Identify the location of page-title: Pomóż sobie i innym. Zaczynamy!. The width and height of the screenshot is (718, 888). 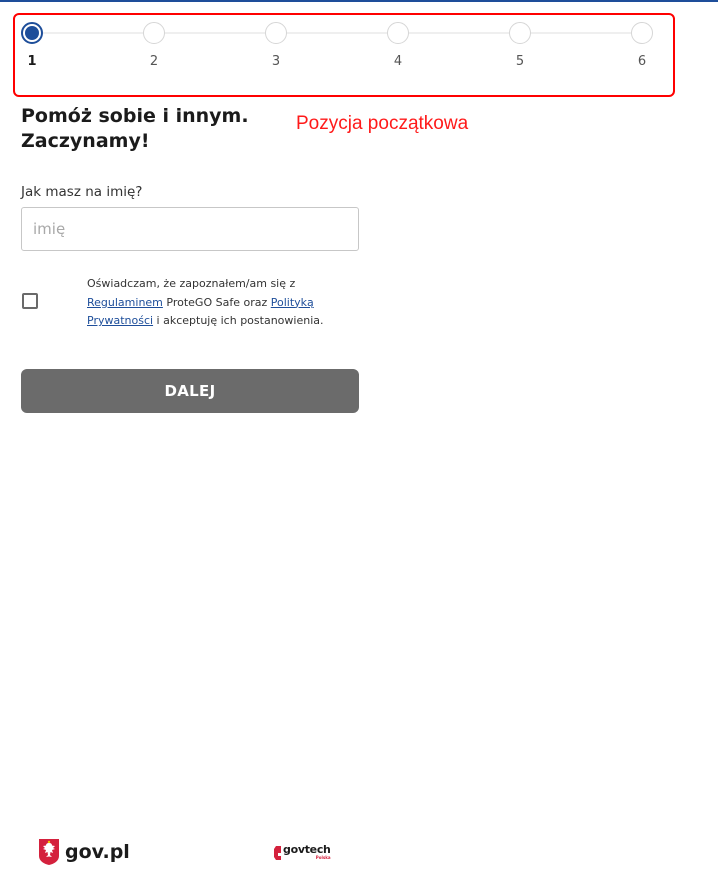
(135, 128).